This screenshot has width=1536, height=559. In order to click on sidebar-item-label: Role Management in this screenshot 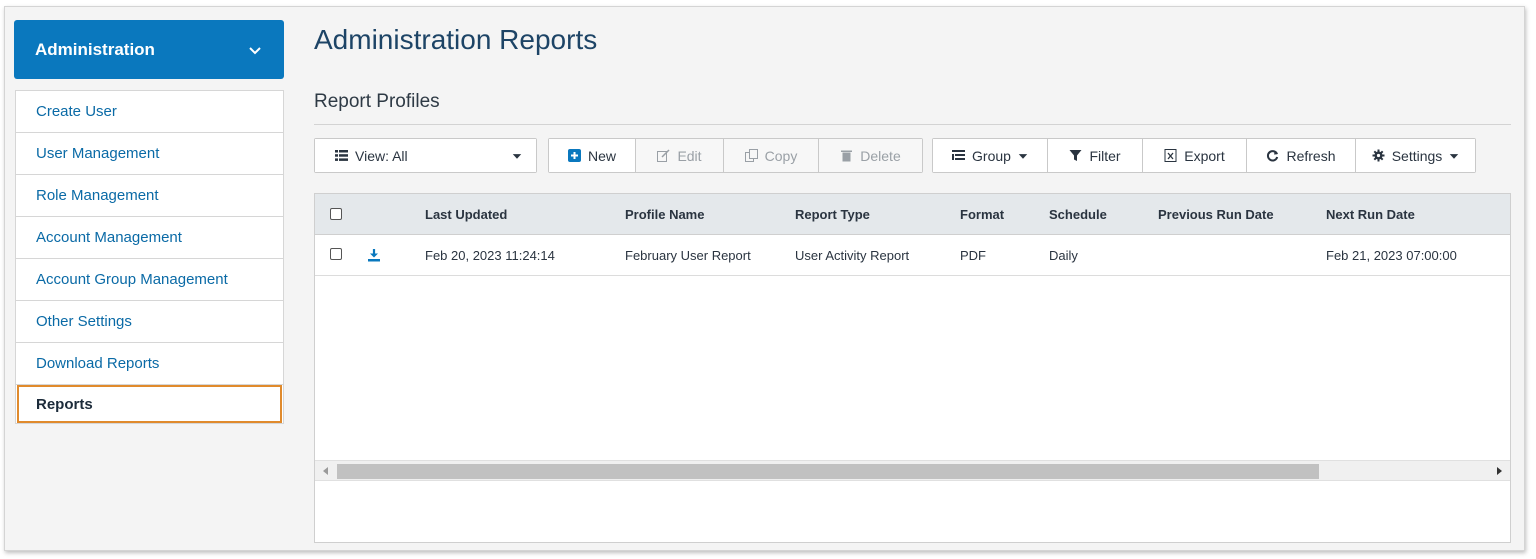, I will do `click(97, 195)`.